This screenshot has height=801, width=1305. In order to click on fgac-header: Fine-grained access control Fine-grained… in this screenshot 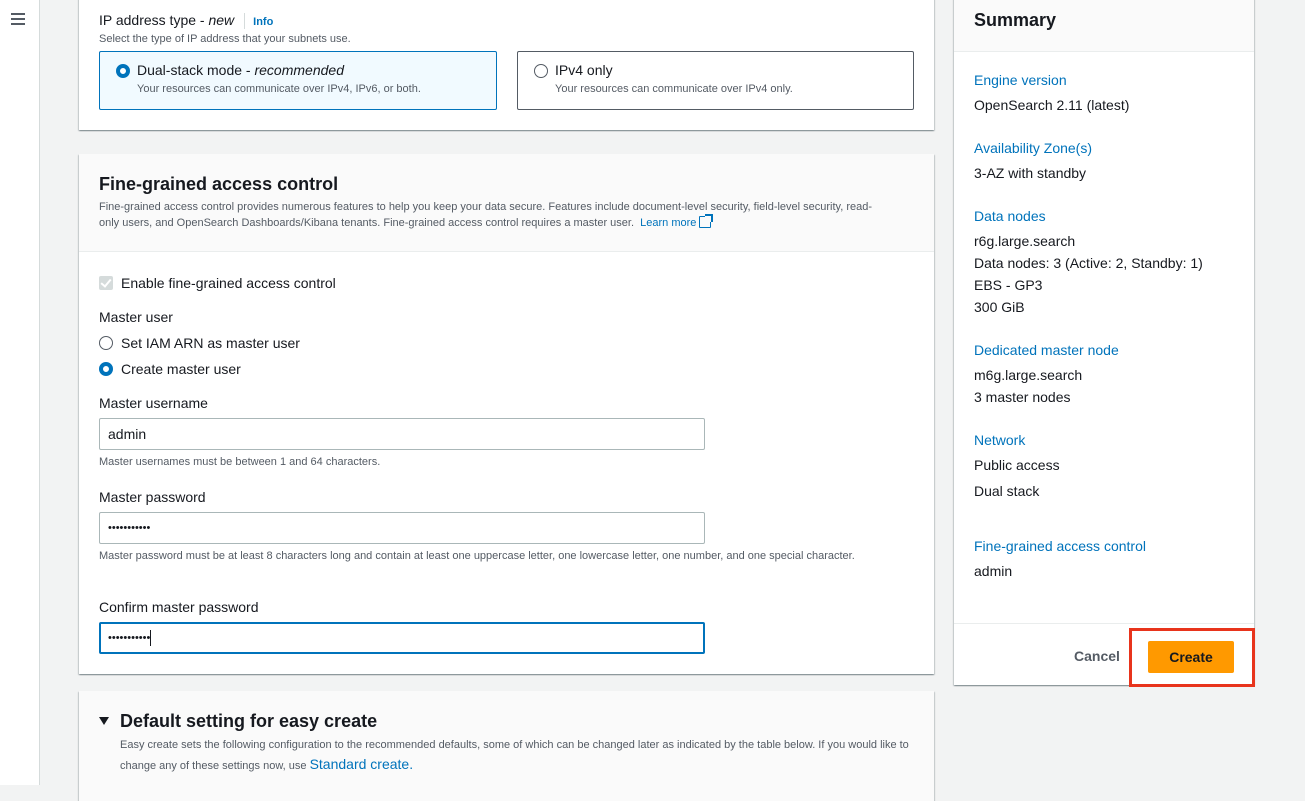, I will do `click(506, 203)`.